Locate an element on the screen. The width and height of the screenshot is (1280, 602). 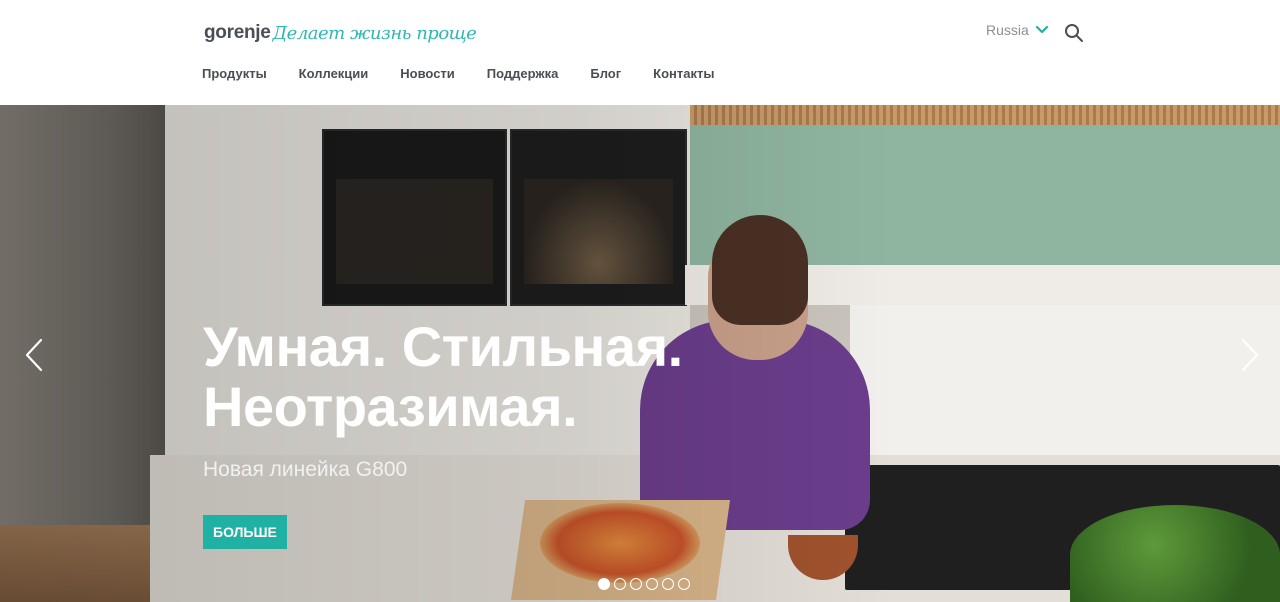
logo-slogan: Делает жизнь проще is located at coordinates (374, 33).